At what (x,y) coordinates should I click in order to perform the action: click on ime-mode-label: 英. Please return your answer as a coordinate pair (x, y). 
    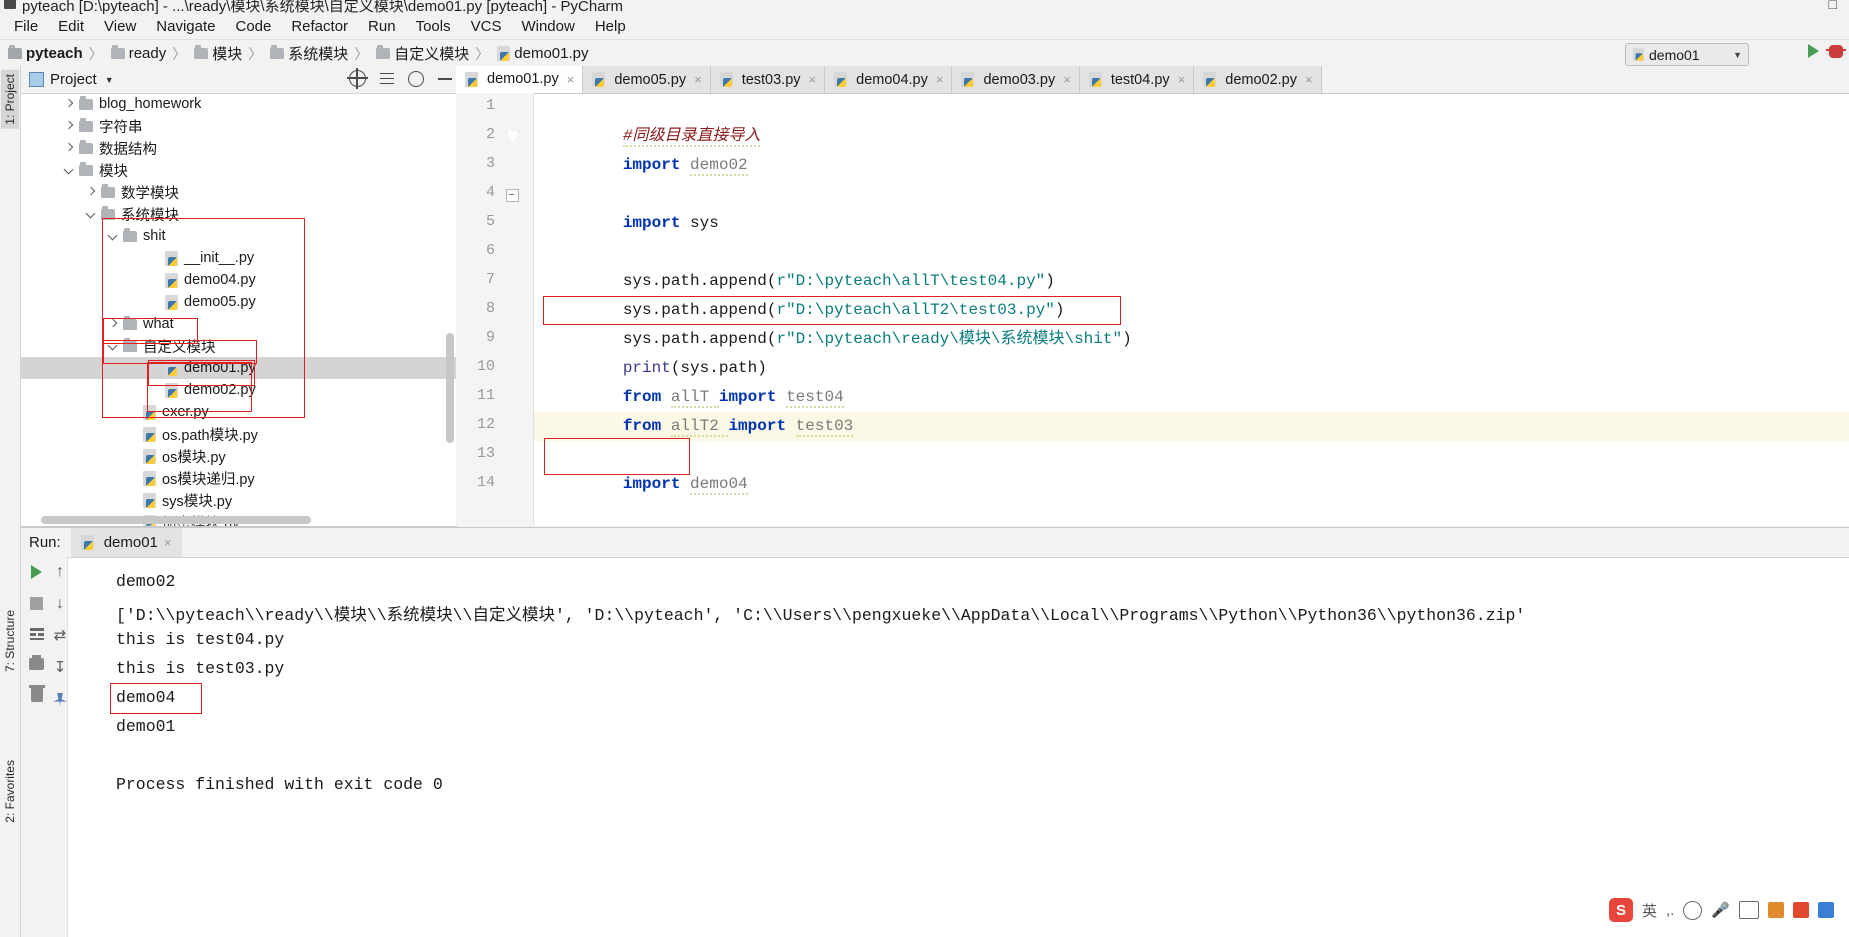
    Looking at the image, I should click on (1649, 910).